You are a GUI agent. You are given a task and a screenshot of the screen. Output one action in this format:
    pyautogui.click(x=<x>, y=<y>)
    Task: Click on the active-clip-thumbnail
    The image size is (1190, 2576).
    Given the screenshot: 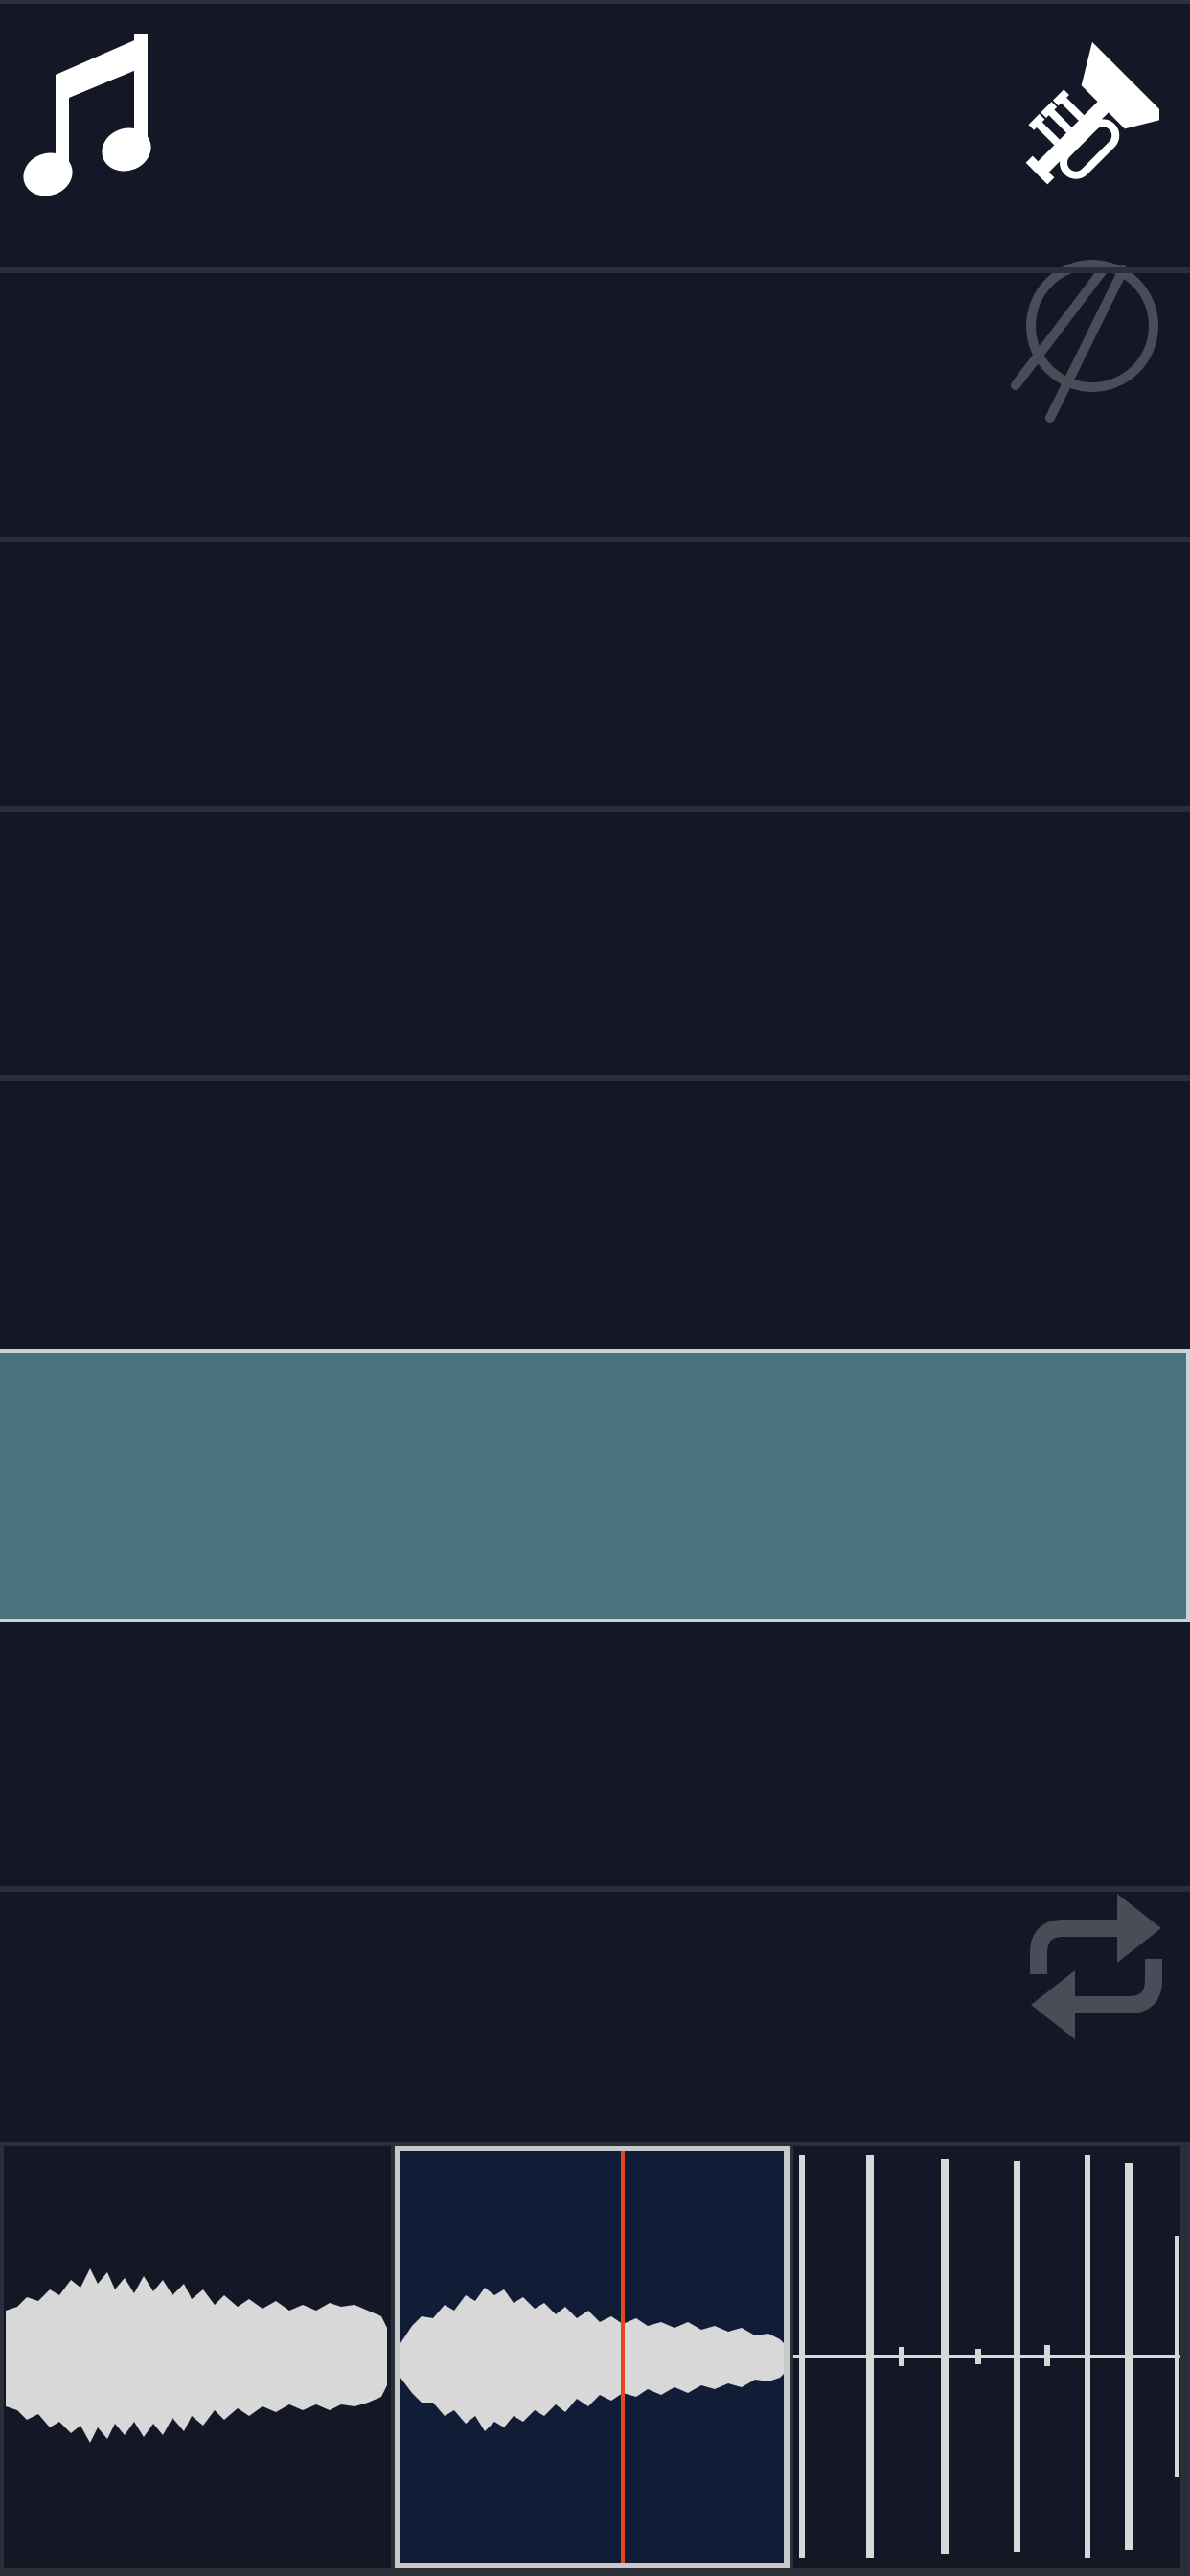 What is the action you would take?
    pyautogui.click(x=592, y=2357)
    